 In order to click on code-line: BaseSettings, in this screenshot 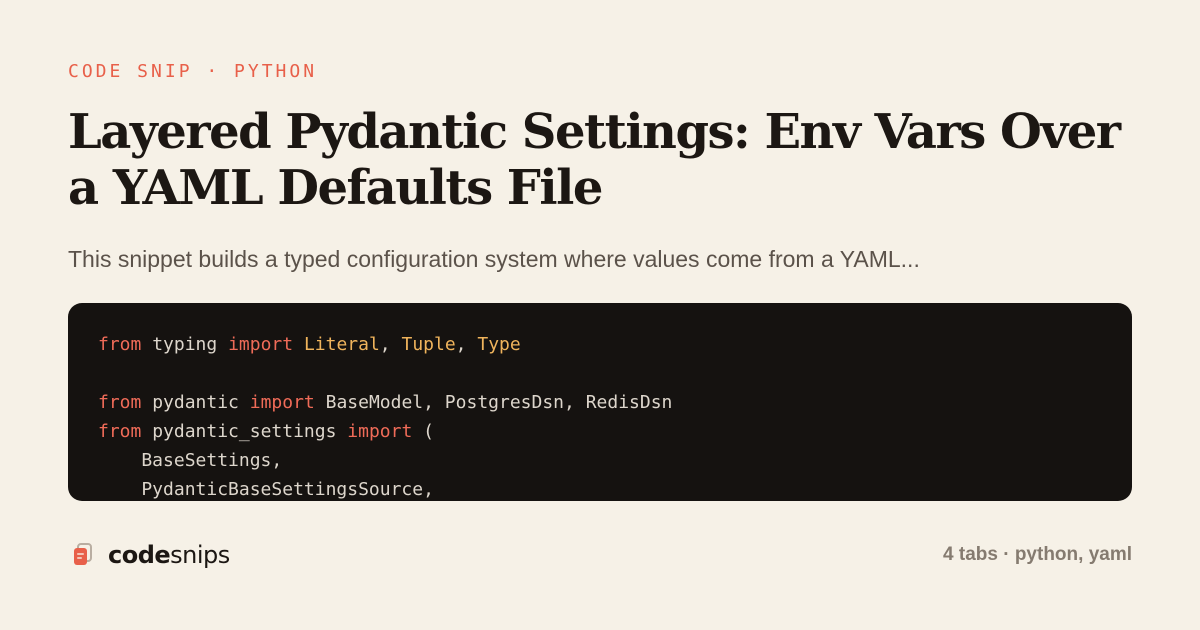, I will do `click(190, 460)`.